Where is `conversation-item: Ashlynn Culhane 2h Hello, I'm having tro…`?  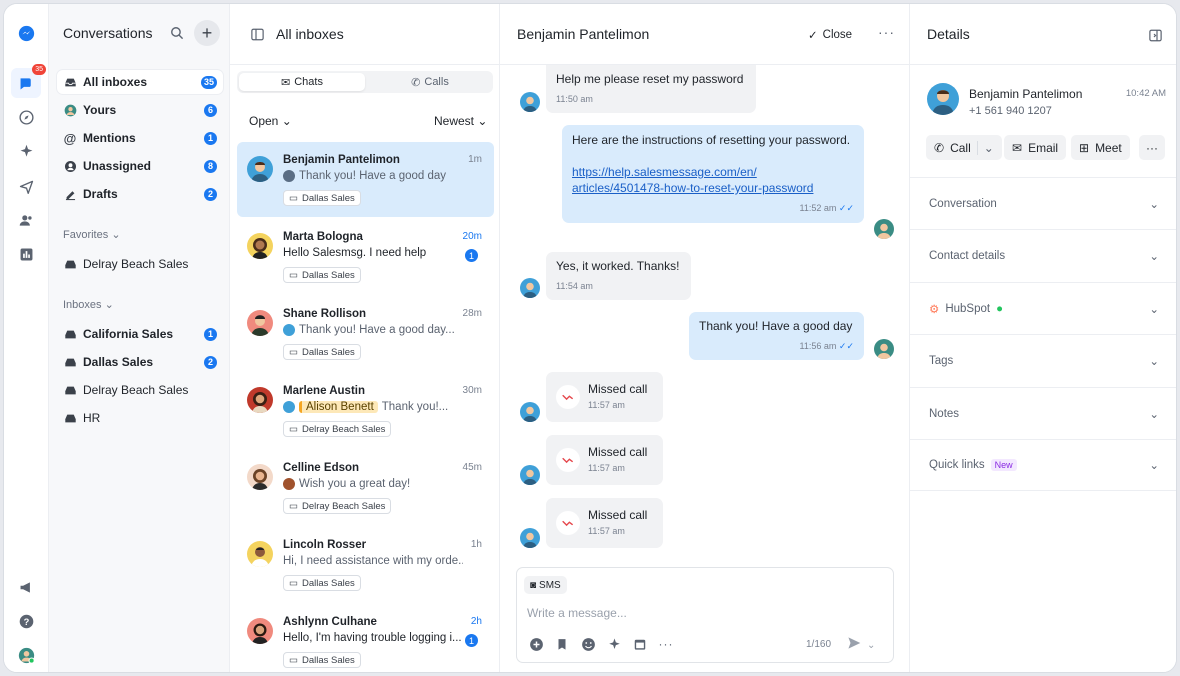
conversation-item: Ashlynn Culhane 2h Hello, I'm having tro… is located at coordinates (365, 638).